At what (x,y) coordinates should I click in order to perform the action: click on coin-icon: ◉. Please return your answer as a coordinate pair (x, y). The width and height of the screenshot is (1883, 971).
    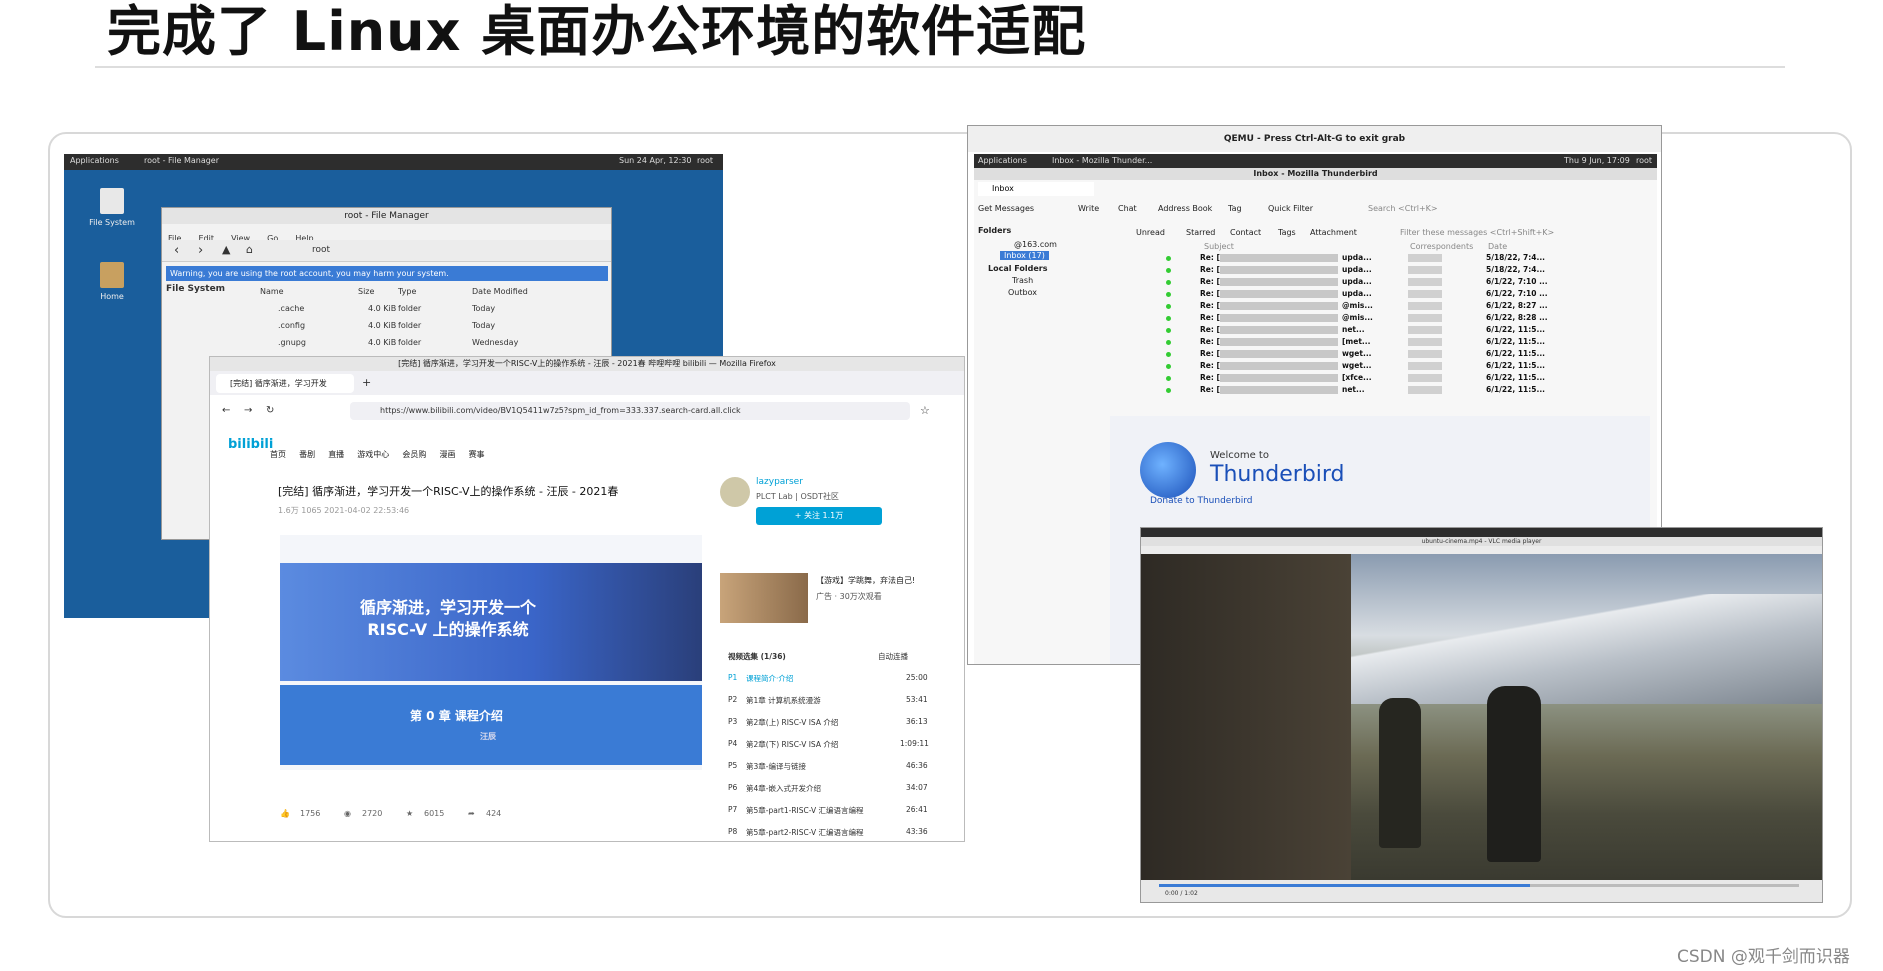
    Looking at the image, I should click on (347, 813).